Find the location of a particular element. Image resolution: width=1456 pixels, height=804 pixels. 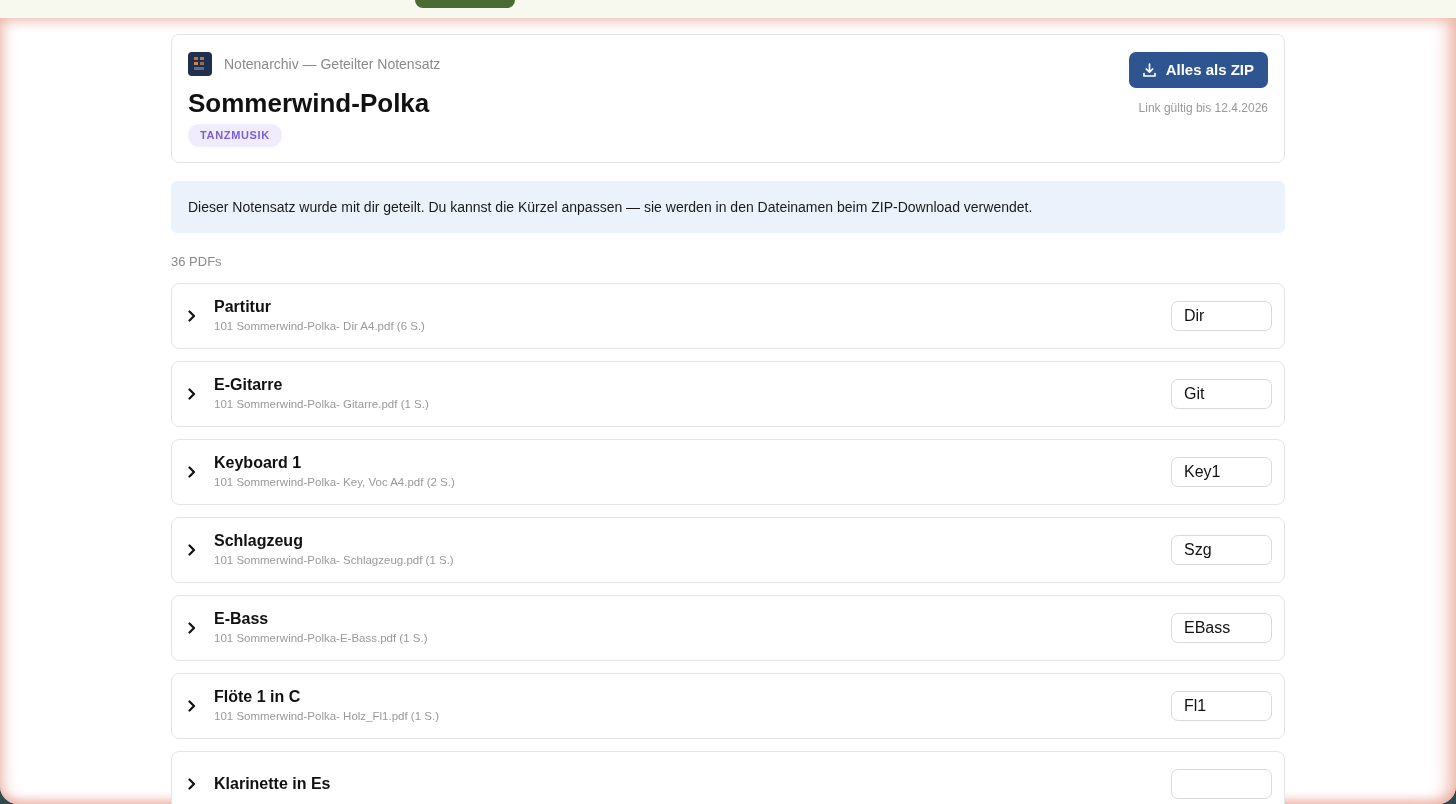

genre-tag: TANZMUSIK is located at coordinates (235, 135).